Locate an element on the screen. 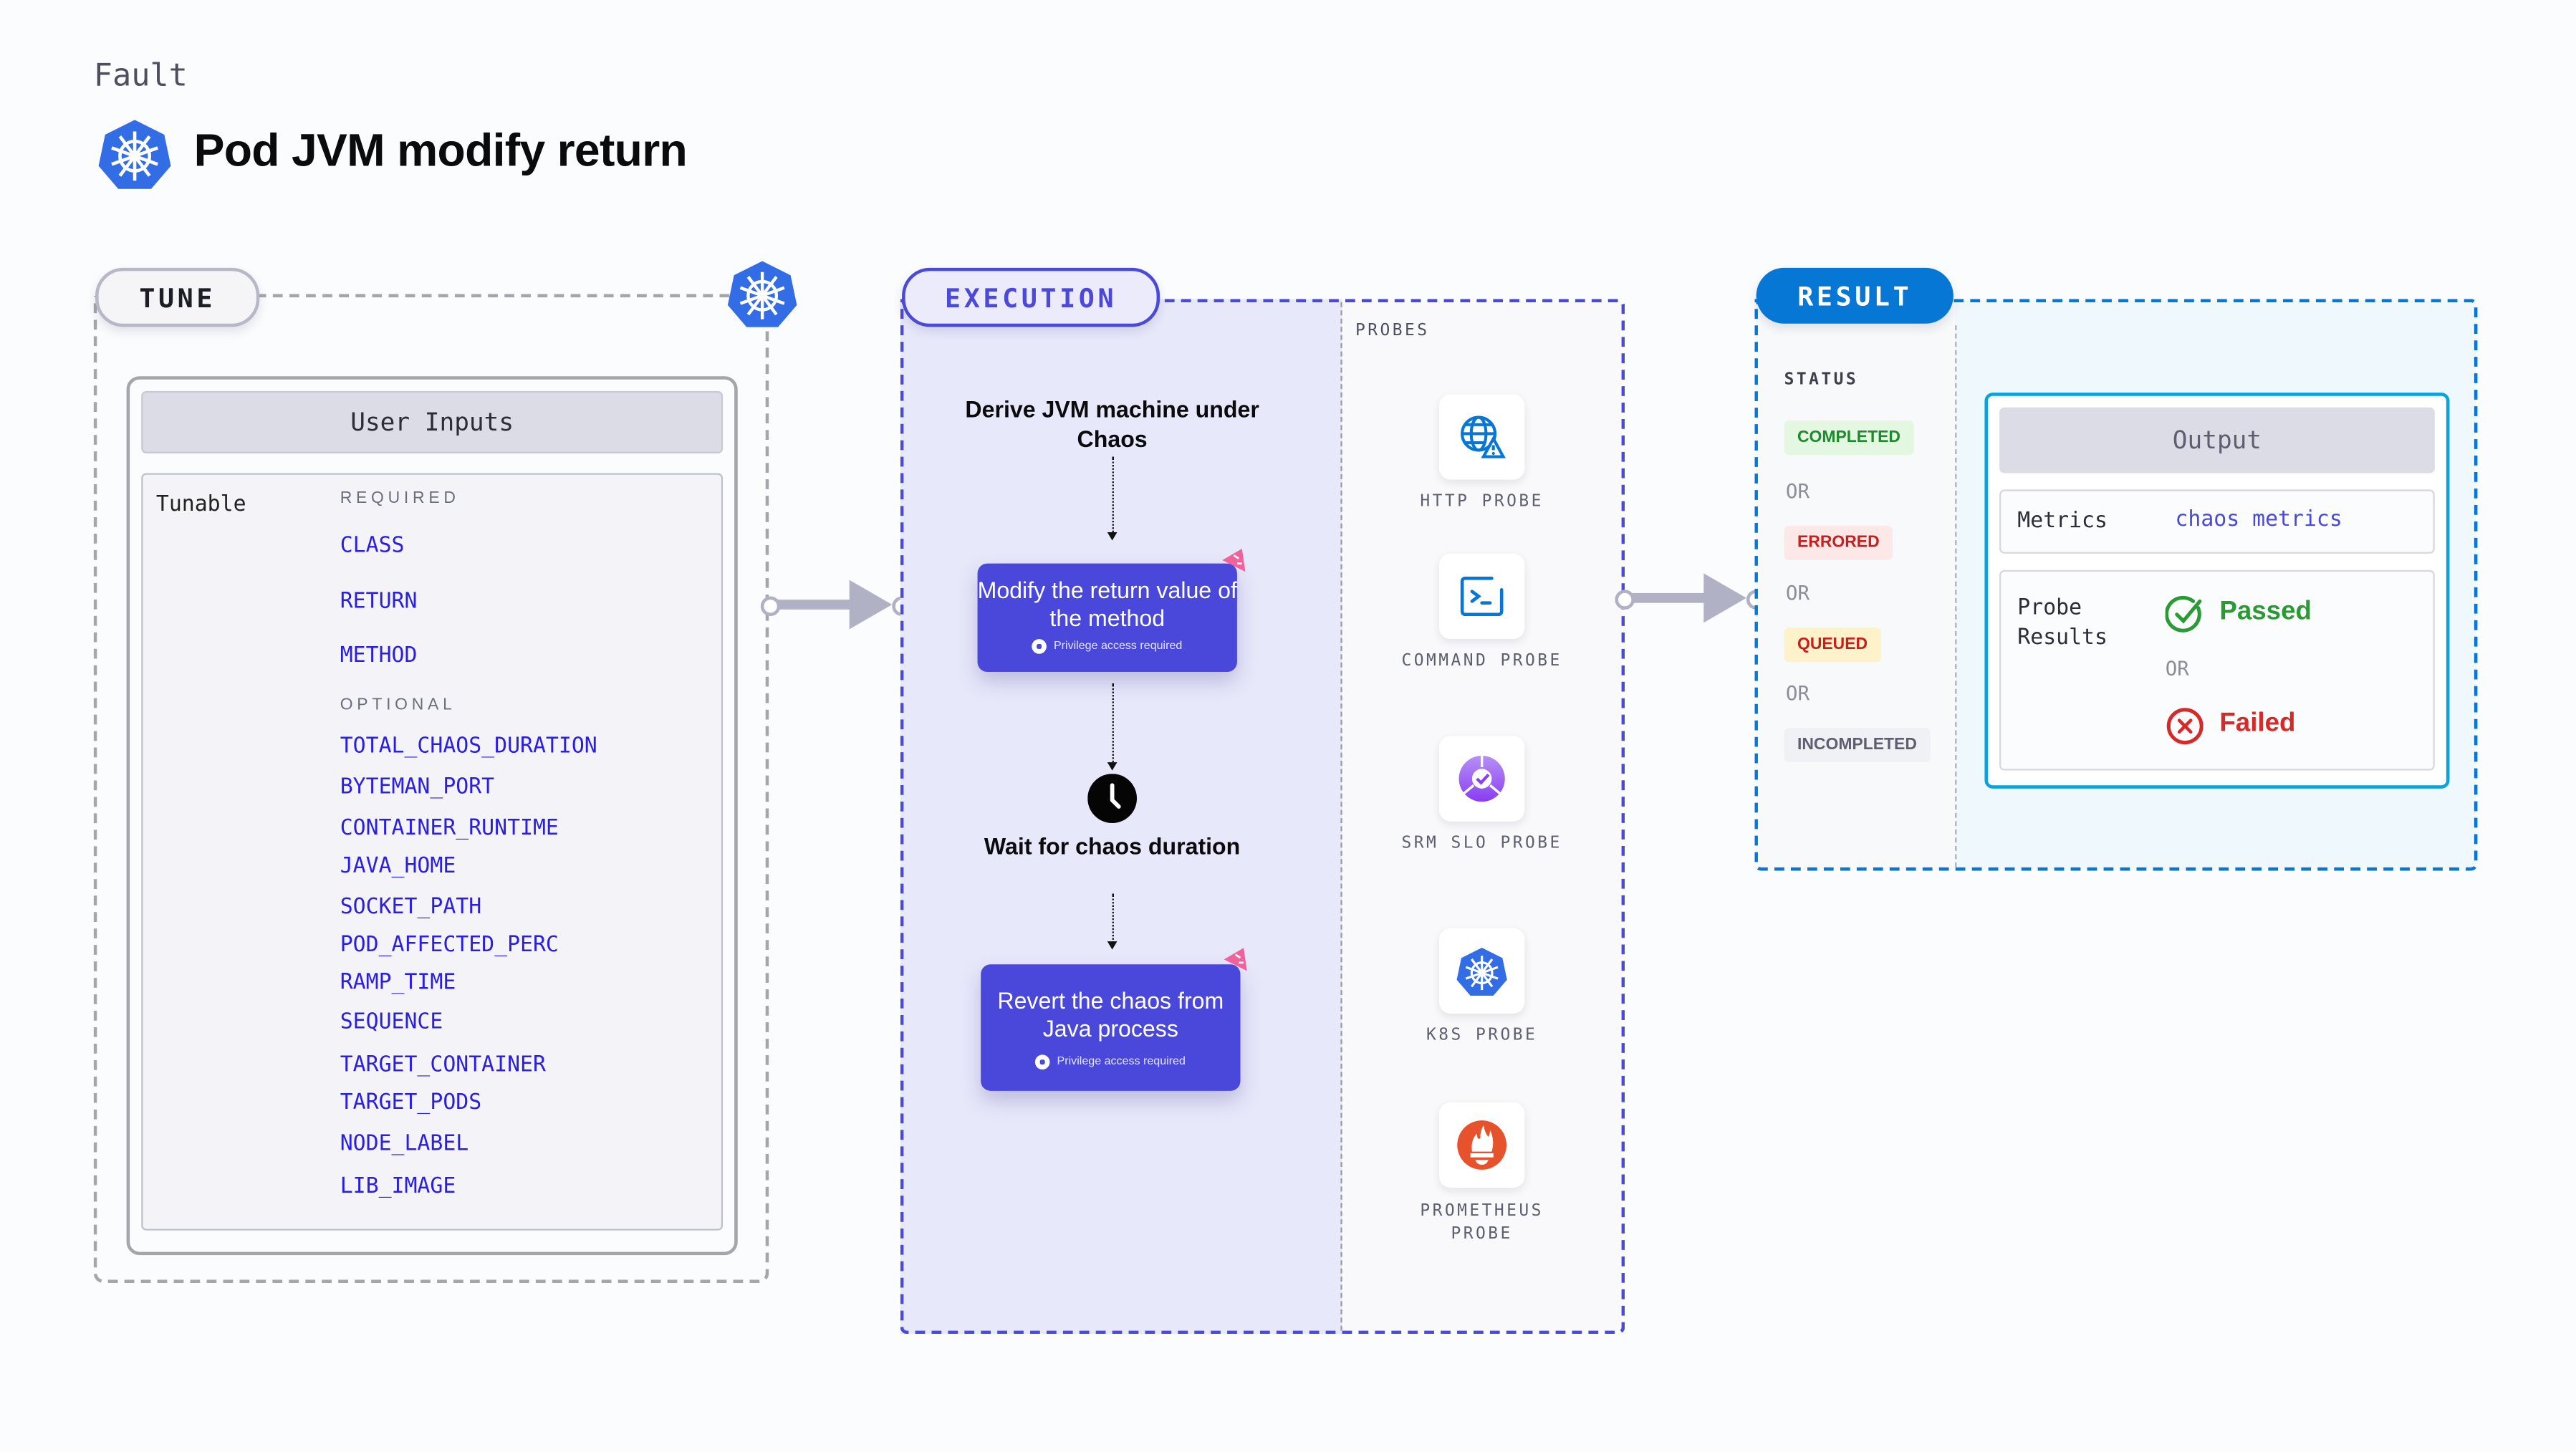 The height and width of the screenshot is (1452, 2576). result-failed: Failed is located at coordinates (2257, 723).